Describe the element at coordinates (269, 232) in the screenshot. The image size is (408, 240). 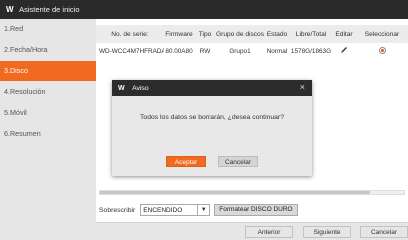
I see `previous-button: Anterior` at that location.